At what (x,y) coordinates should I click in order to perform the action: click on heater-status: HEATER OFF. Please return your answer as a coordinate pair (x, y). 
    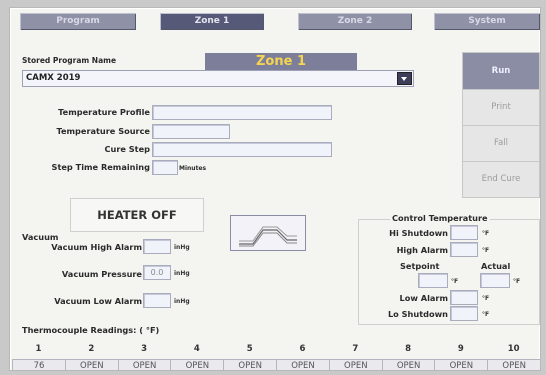
    Looking at the image, I should click on (137, 215).